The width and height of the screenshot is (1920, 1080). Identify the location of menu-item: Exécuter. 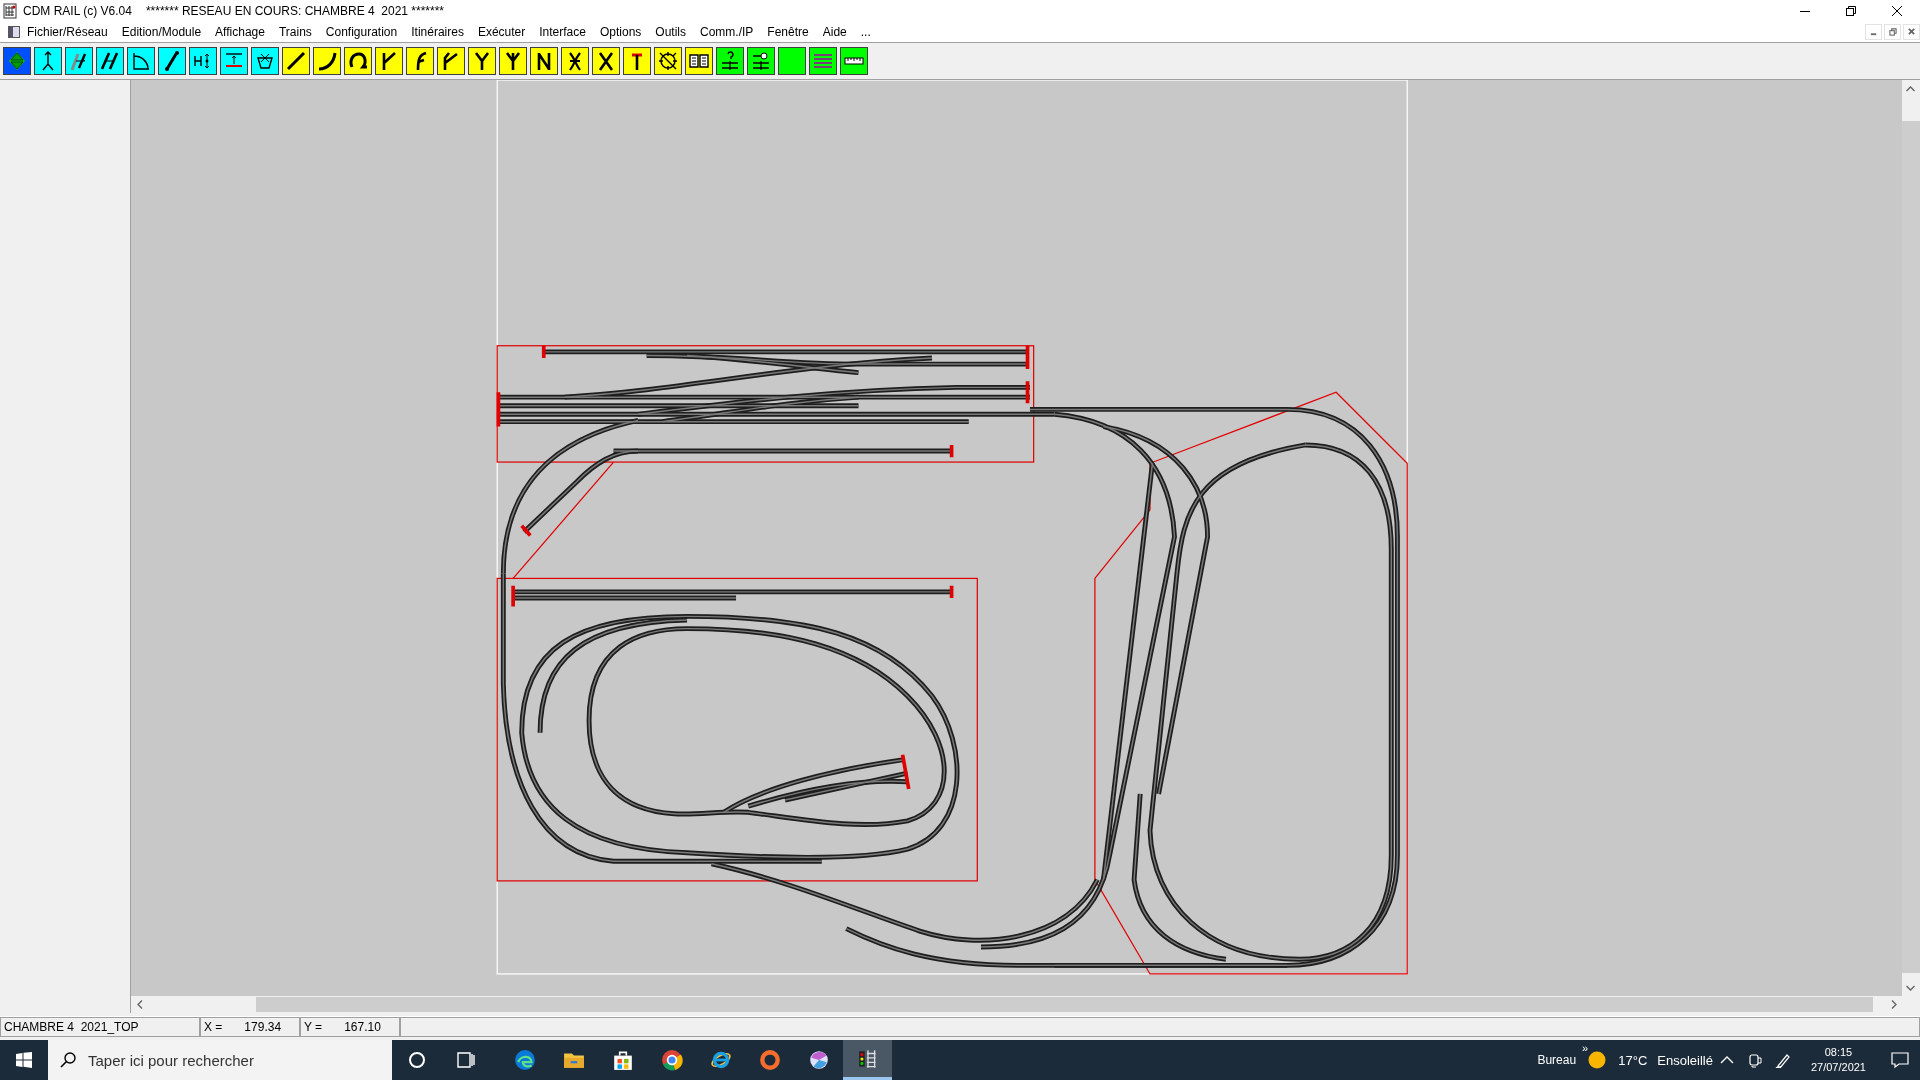
(501, 32).